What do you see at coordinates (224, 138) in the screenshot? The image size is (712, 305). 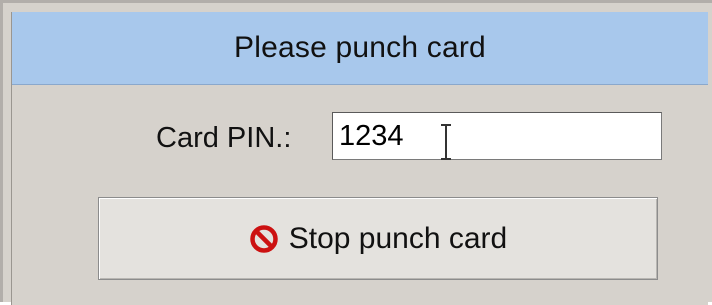 I see `card-pin-label: Card PIN.:` at bounding box center [224, 138].